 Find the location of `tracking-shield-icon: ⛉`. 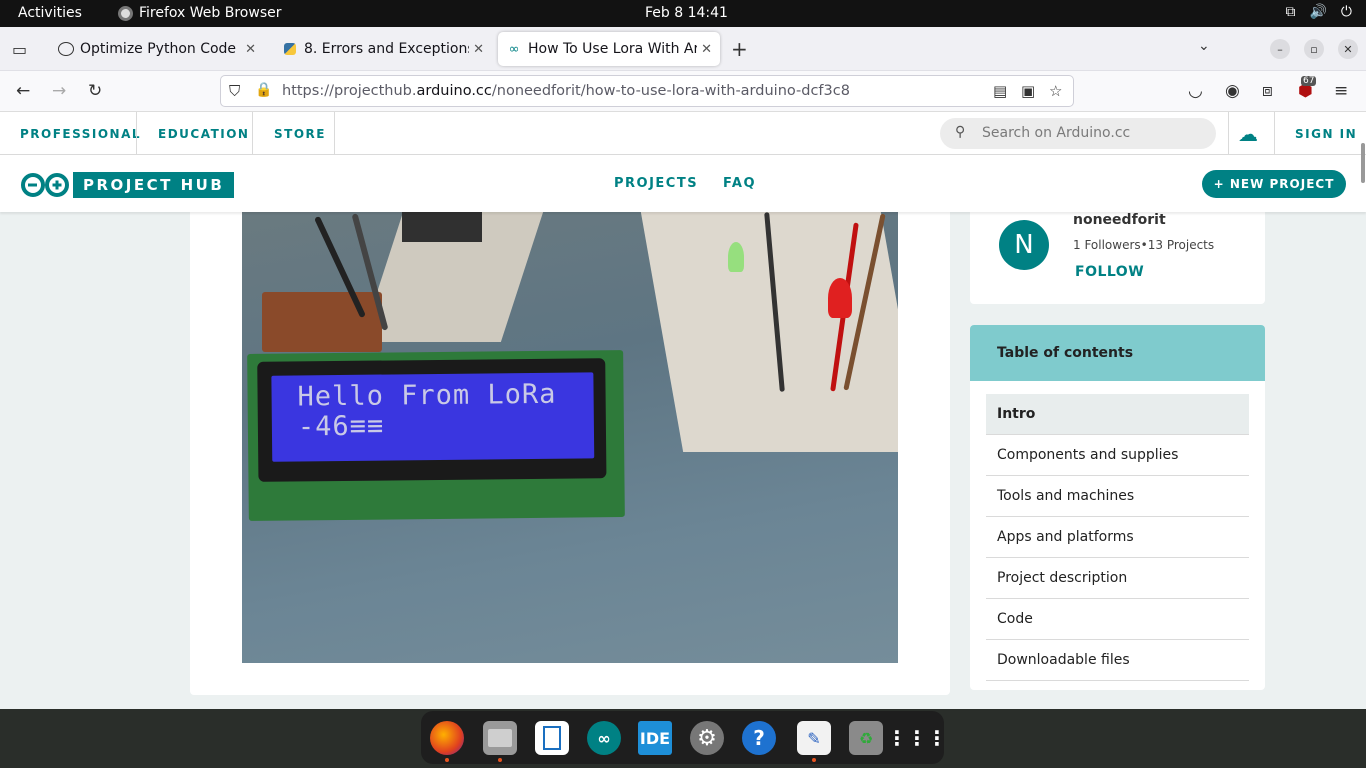

tracking-shield-icon: ⛉ is located at coordinates (234, 91).